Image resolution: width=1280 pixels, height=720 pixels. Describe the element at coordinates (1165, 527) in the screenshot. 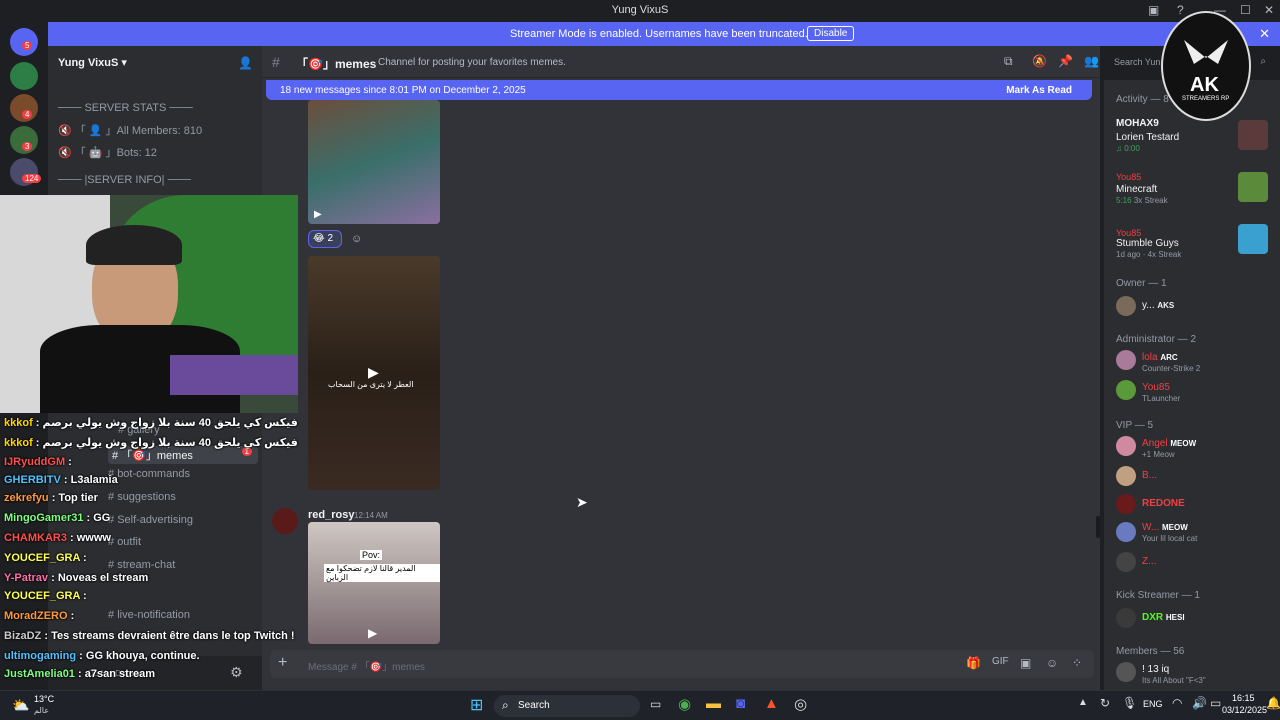

I see `member-item: W... MEOW` at that location.